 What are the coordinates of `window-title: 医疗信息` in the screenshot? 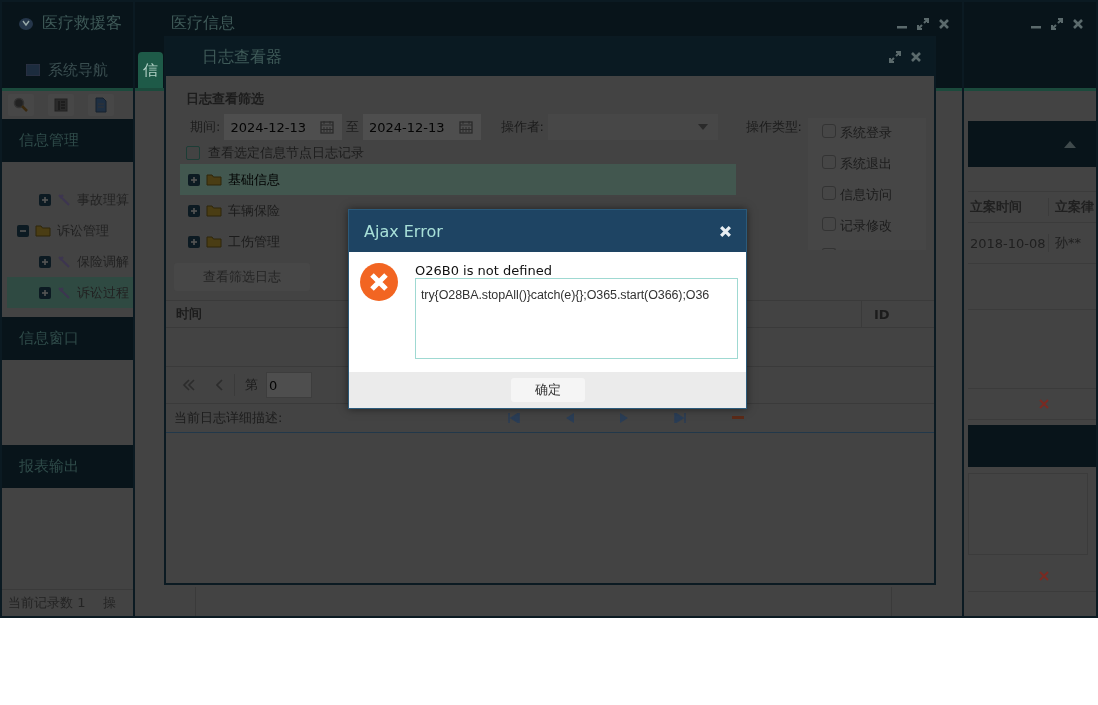 It's located at (202, 23).